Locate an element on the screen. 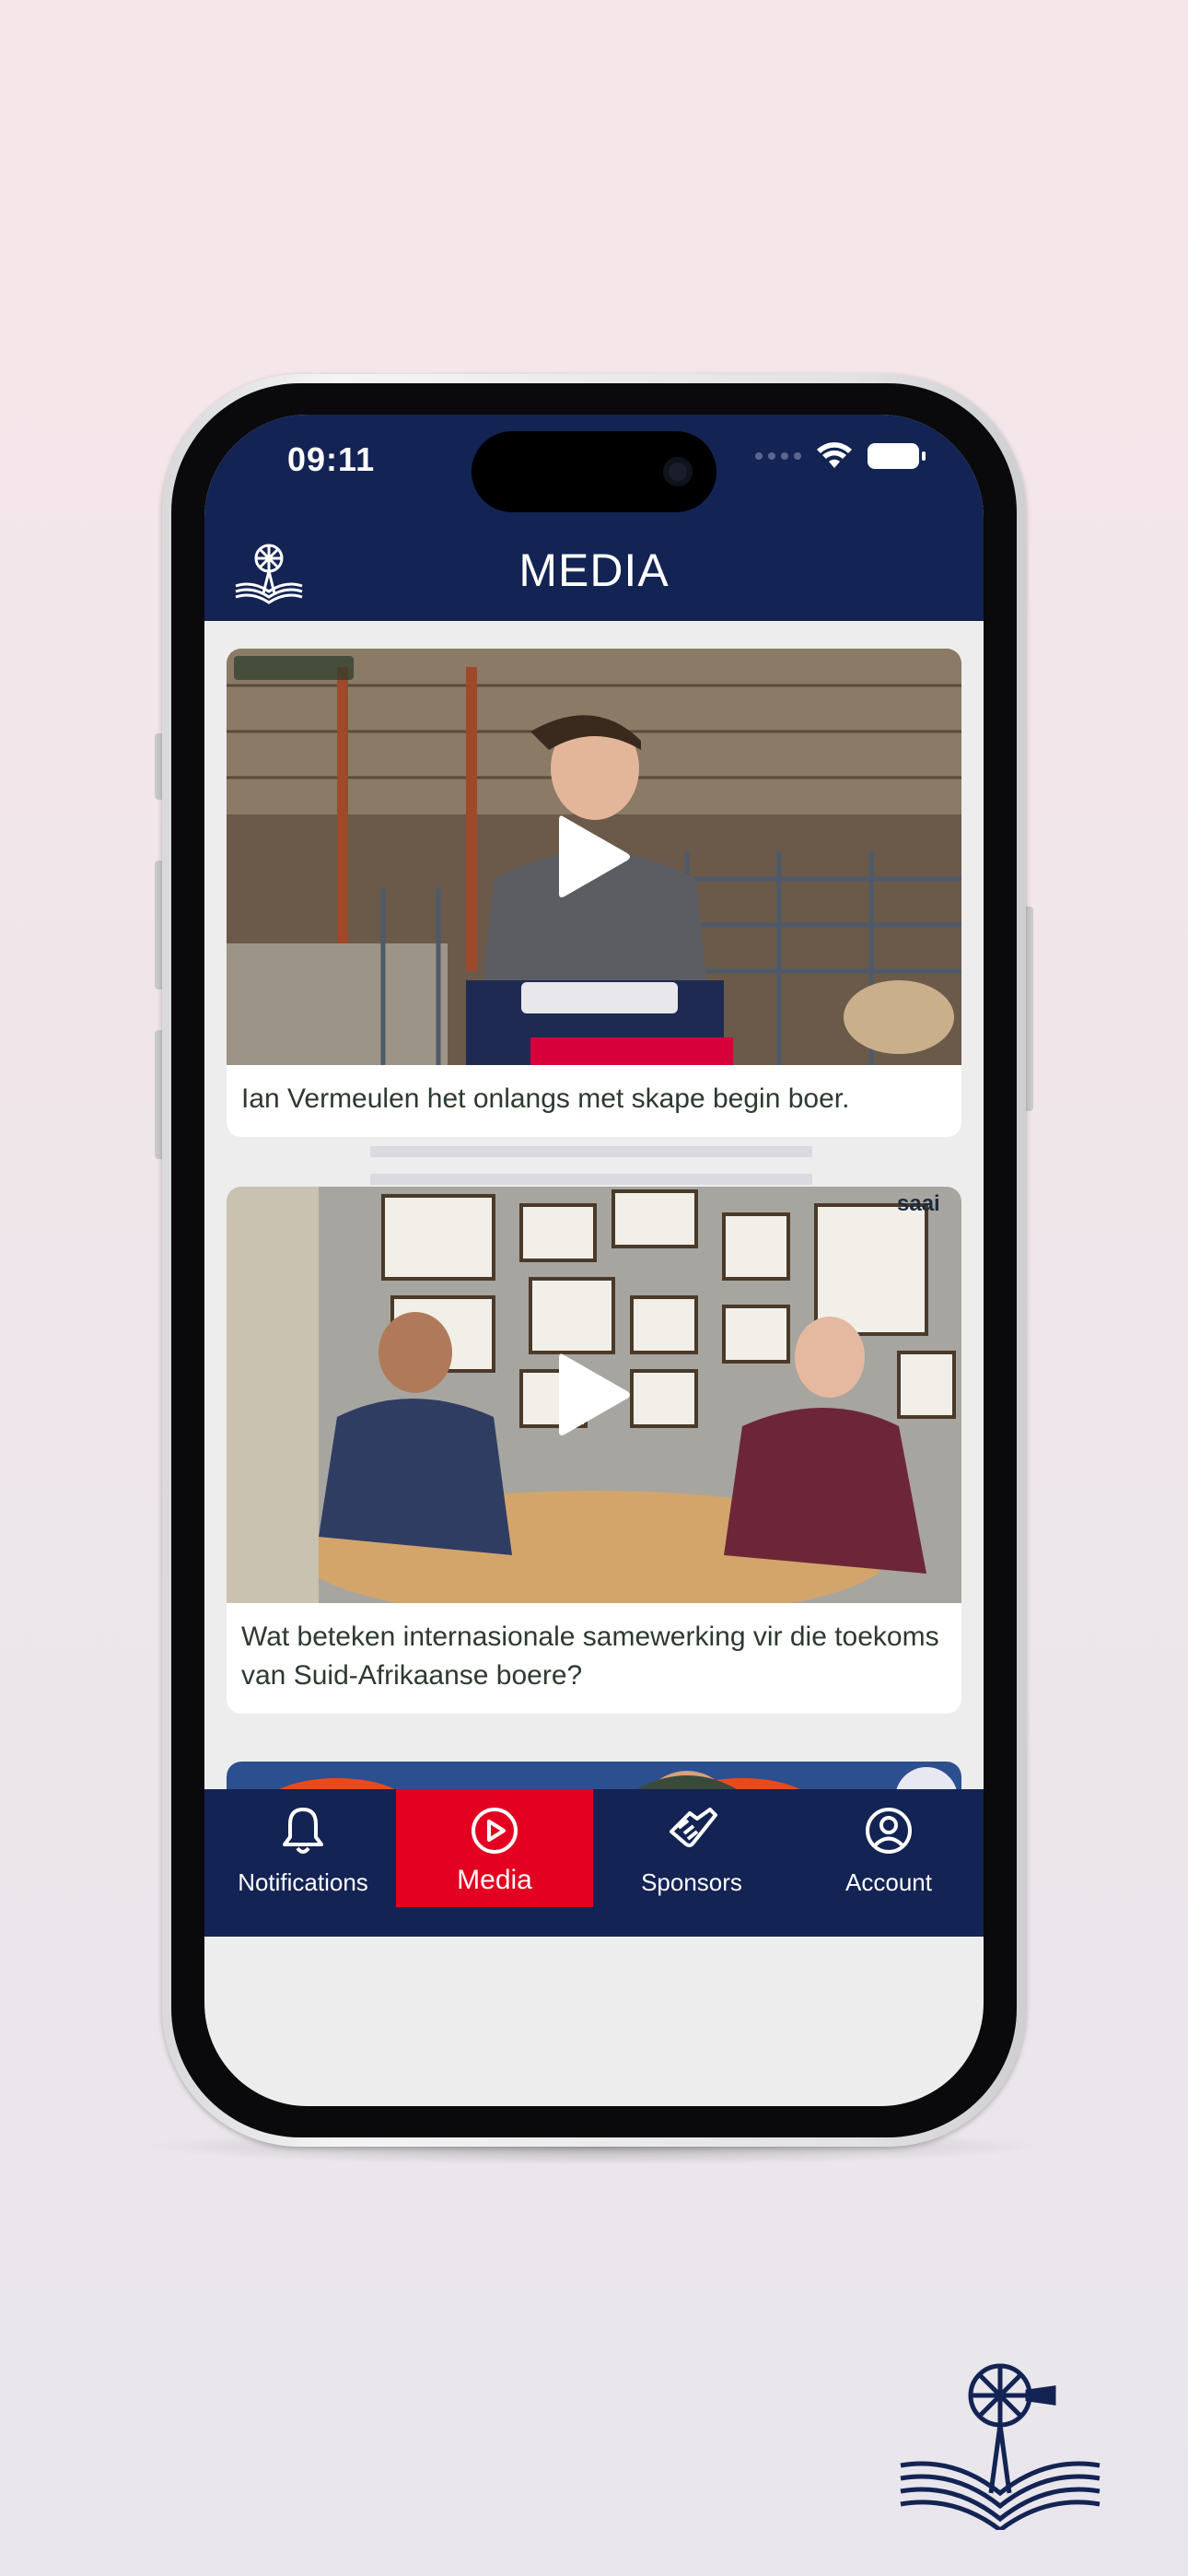  app-header: MEDIA is located at coordinates (594, 573).